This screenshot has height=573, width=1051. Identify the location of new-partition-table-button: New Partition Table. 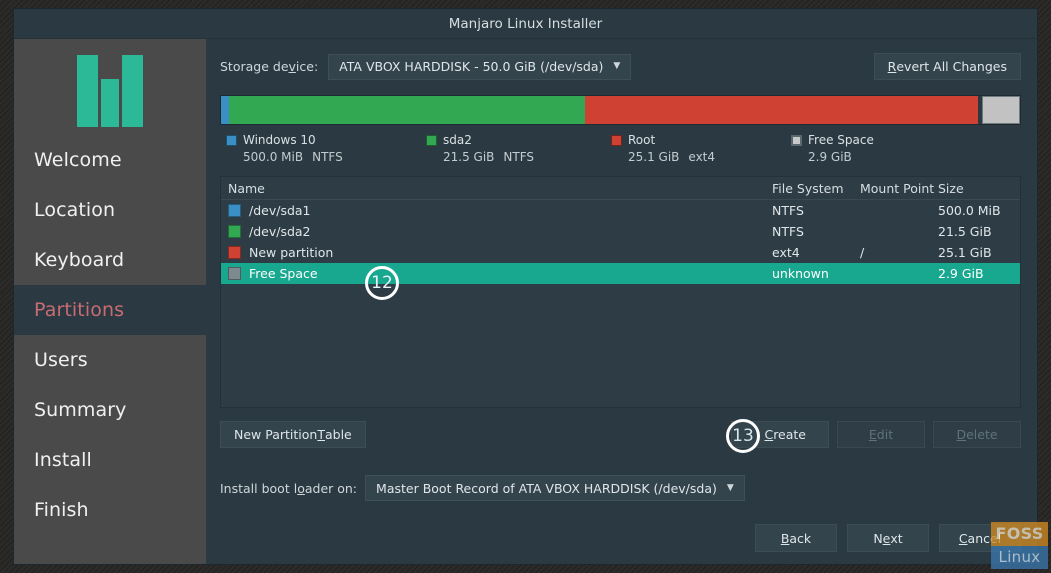
(293, 434).